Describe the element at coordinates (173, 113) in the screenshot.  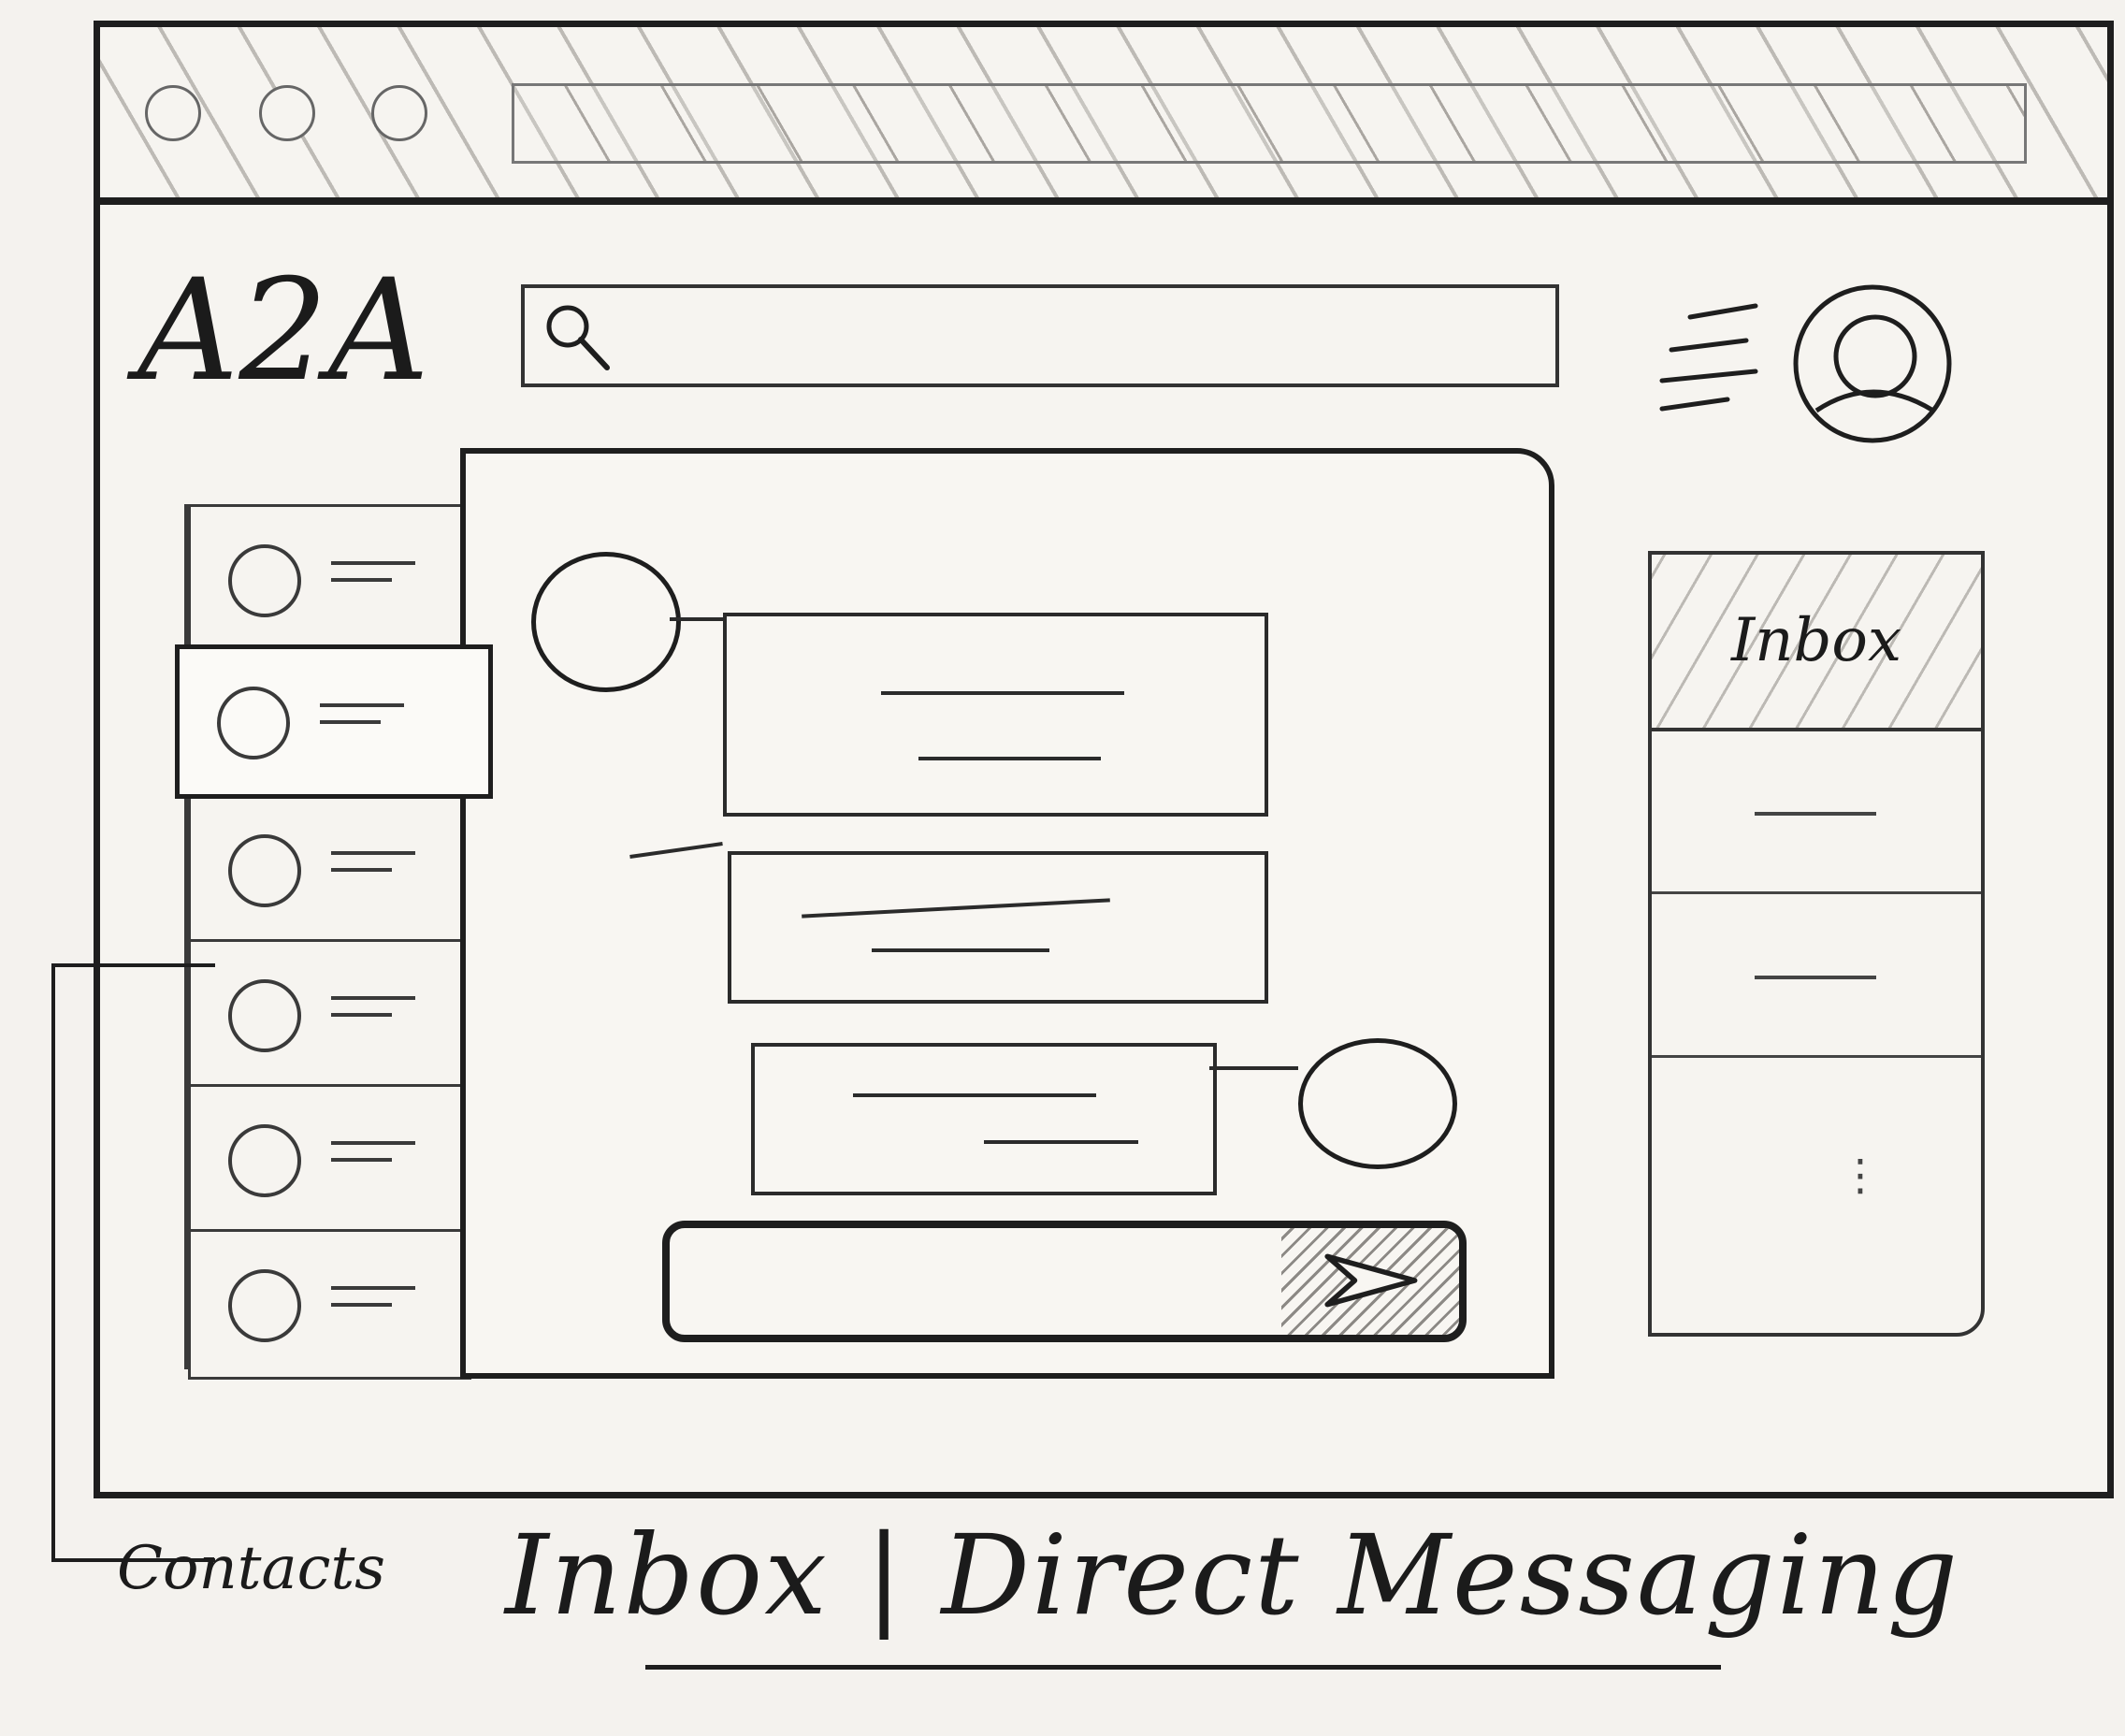
I see `window-close-icon` at that location.